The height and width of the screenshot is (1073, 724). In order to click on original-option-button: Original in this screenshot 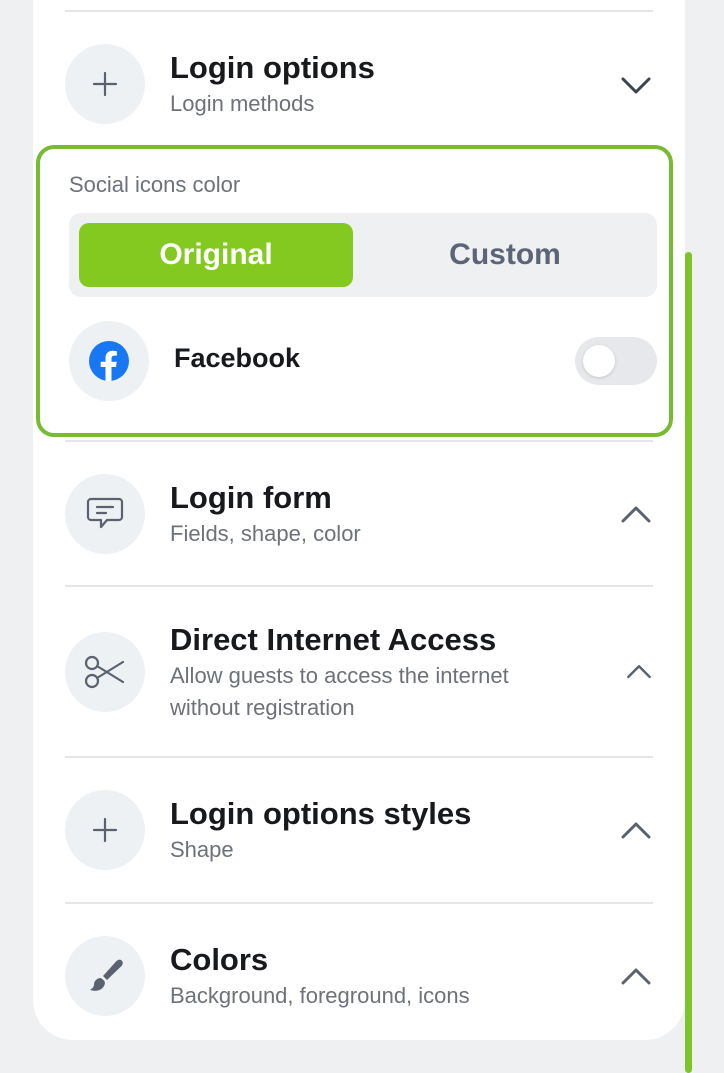, I will do `click(216, 255)`.